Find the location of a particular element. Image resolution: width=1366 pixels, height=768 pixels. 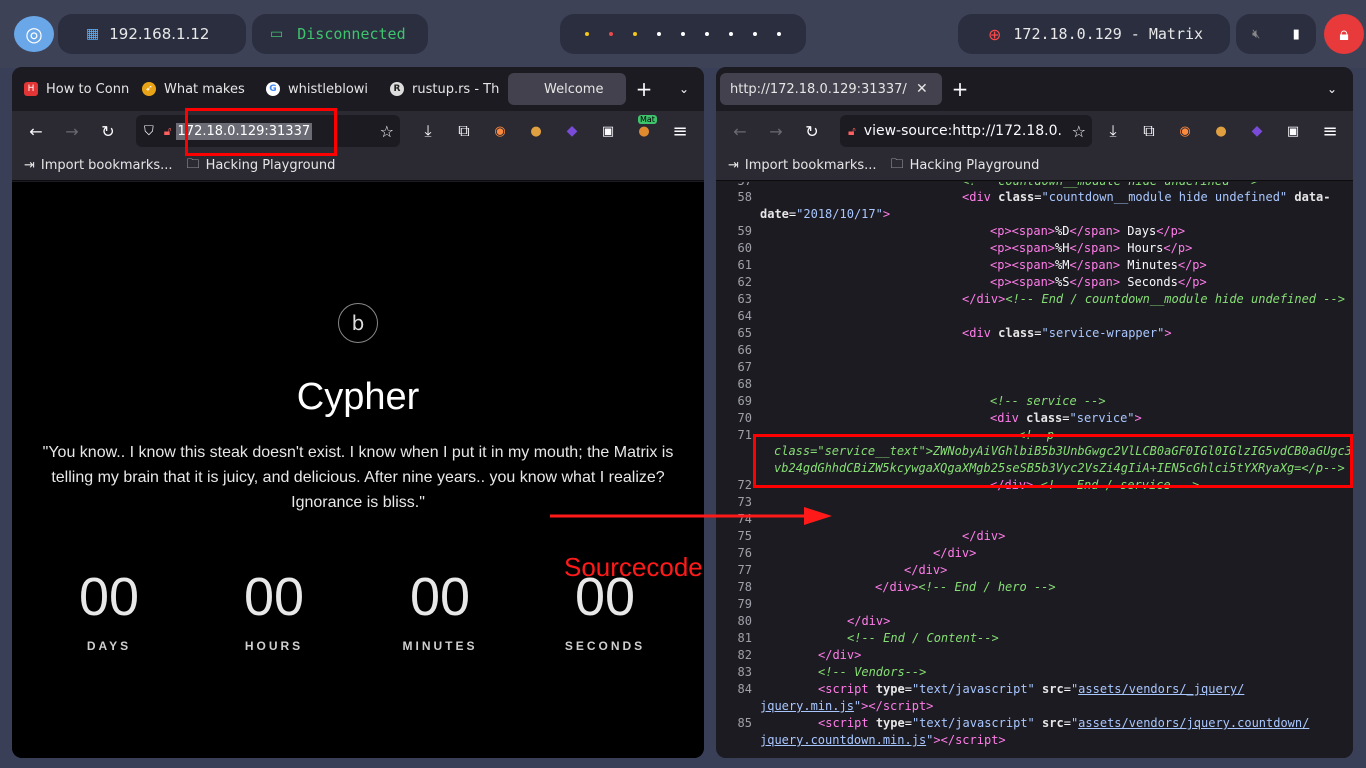

tab-google: G whistleblowi is located at coordinates (320, 89).